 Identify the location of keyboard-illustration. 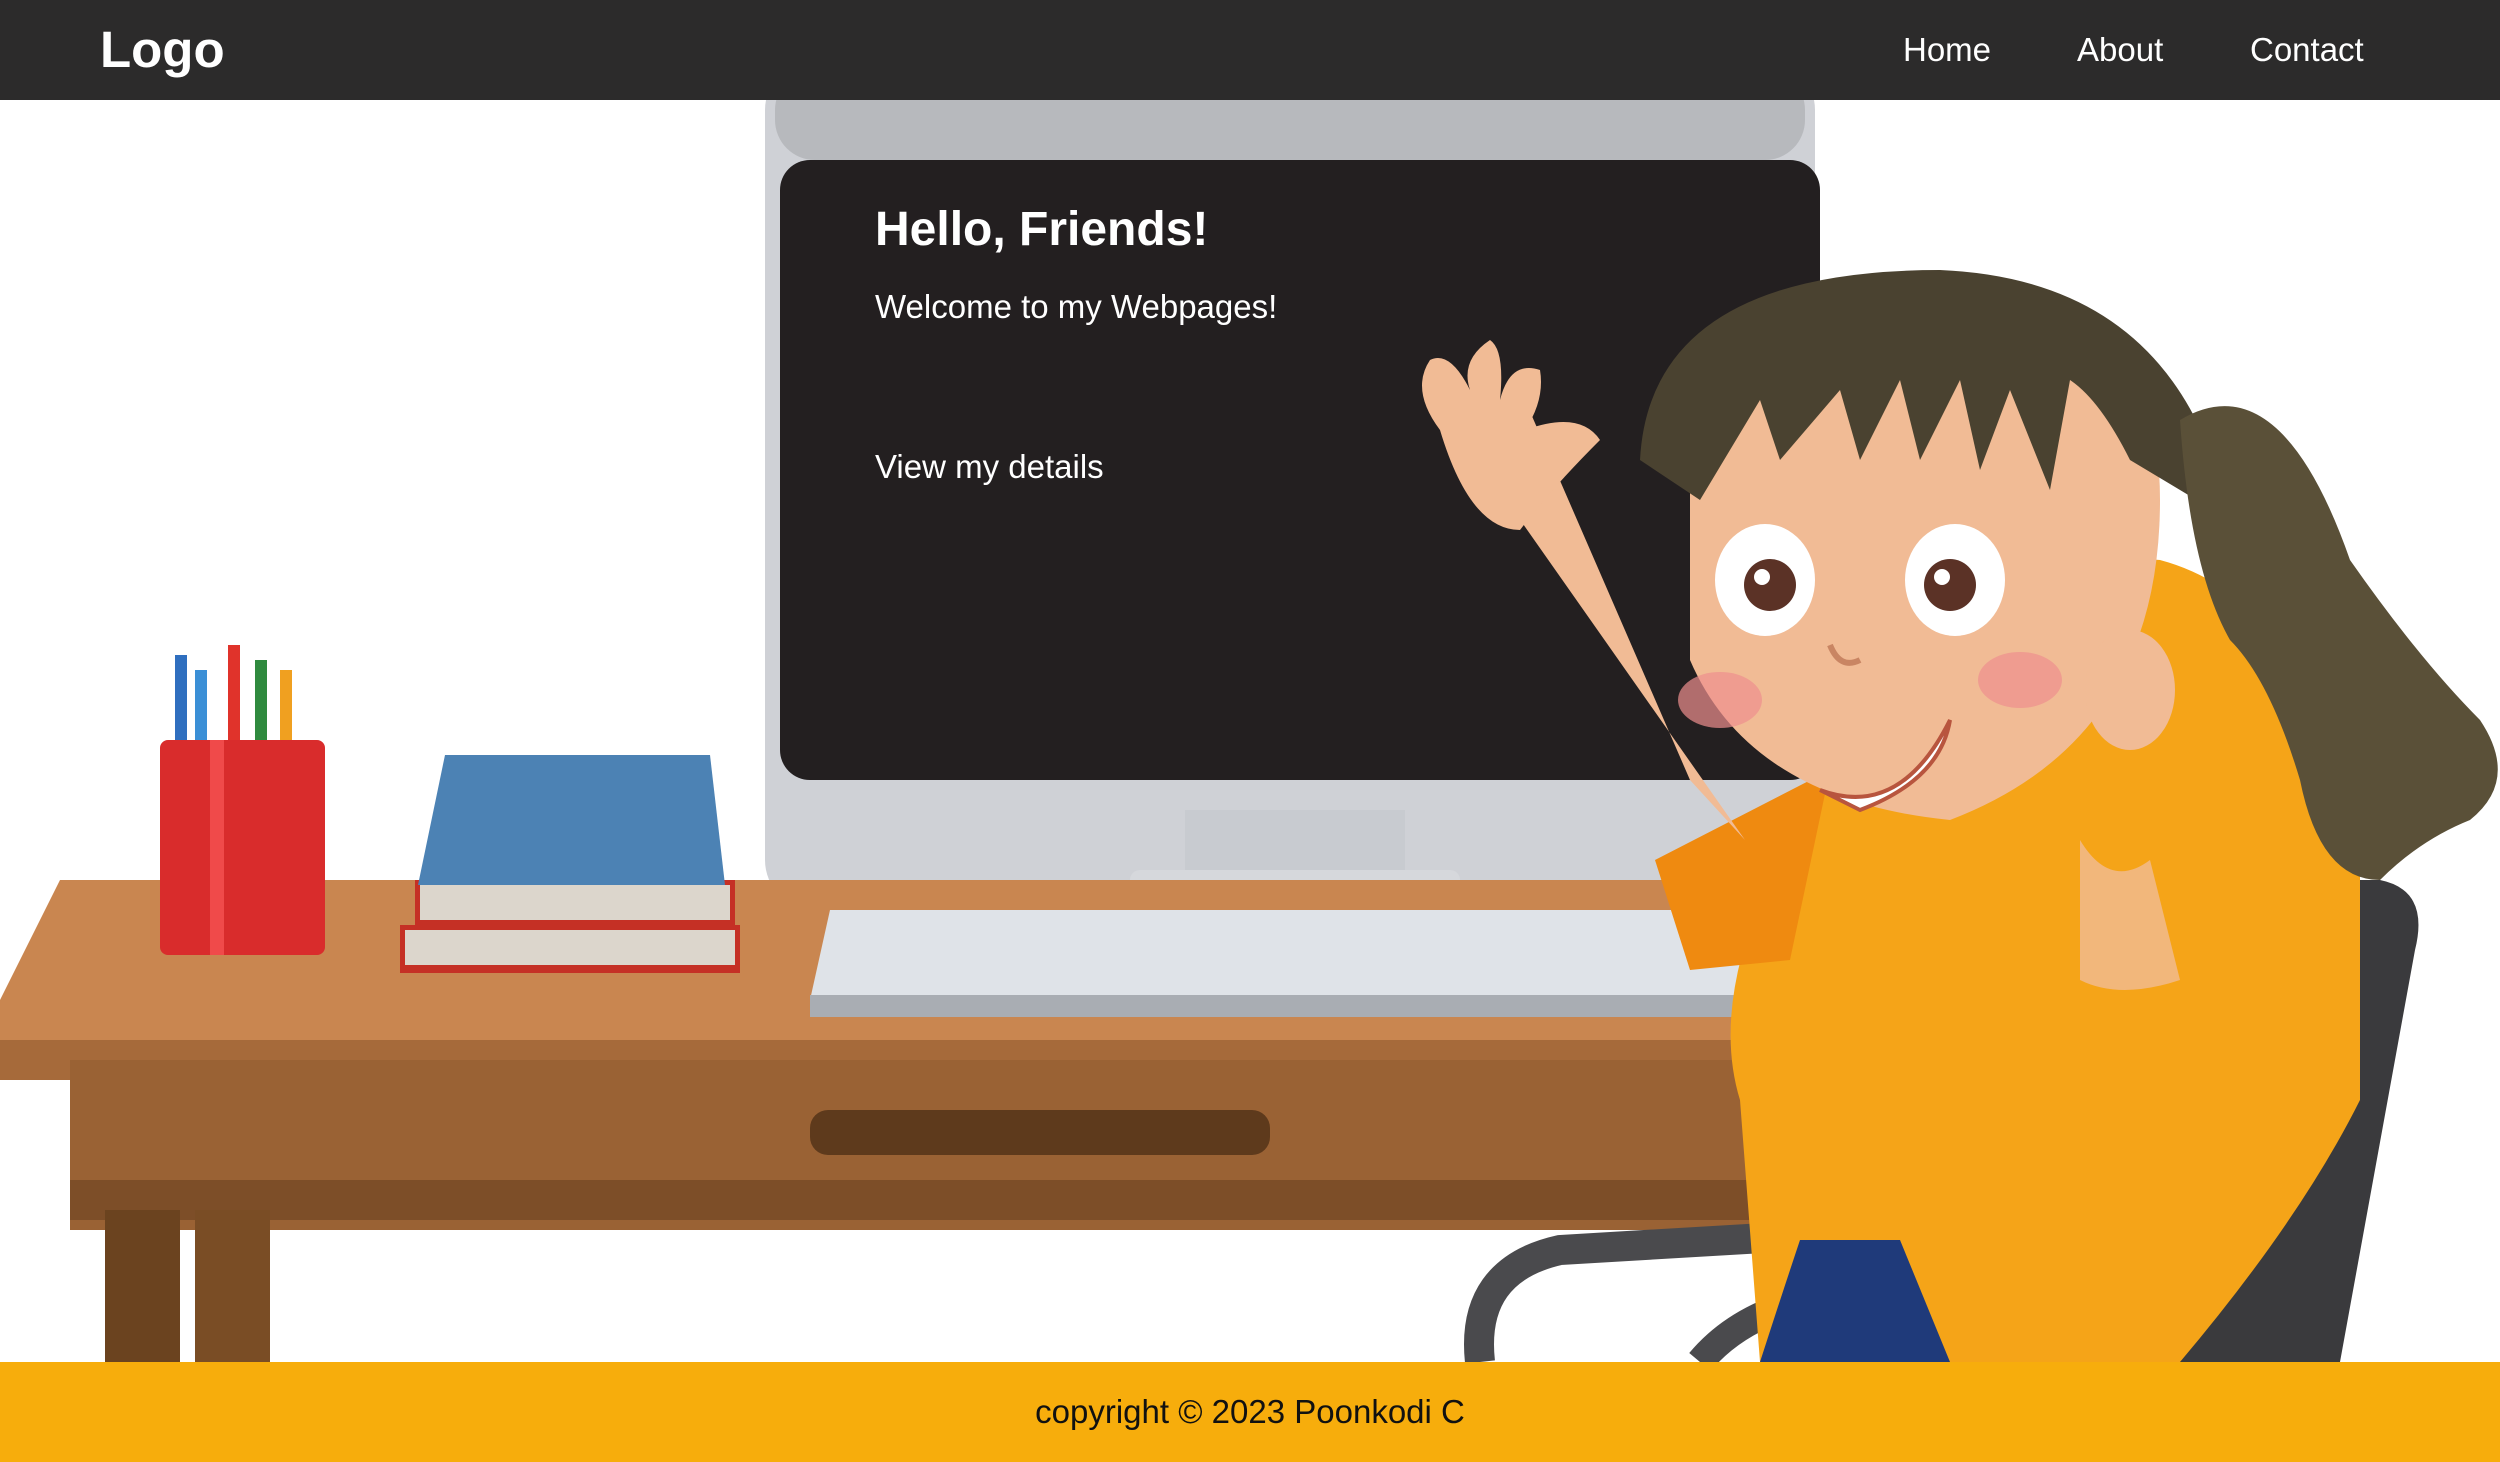
(1290, 963).